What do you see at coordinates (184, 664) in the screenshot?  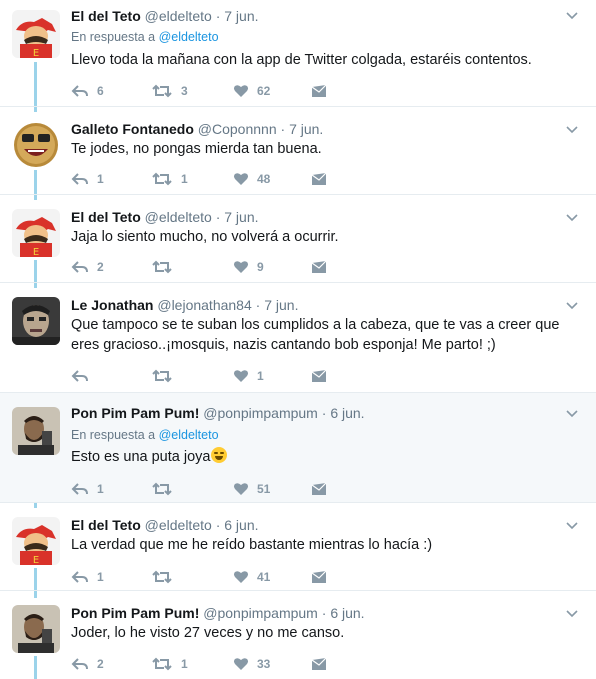 I see `retweet-count: 1` at bounding box center [184, 664].